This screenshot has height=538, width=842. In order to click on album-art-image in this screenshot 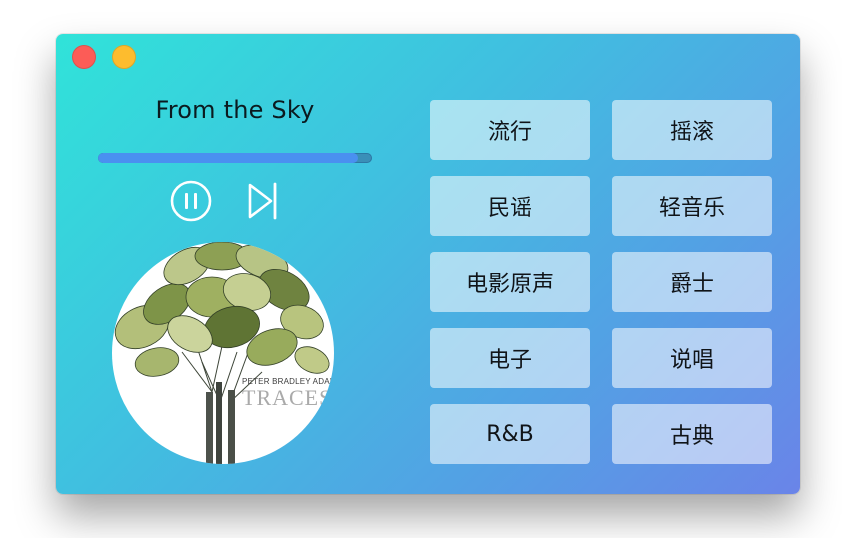, I will do `click(222, 353)`.